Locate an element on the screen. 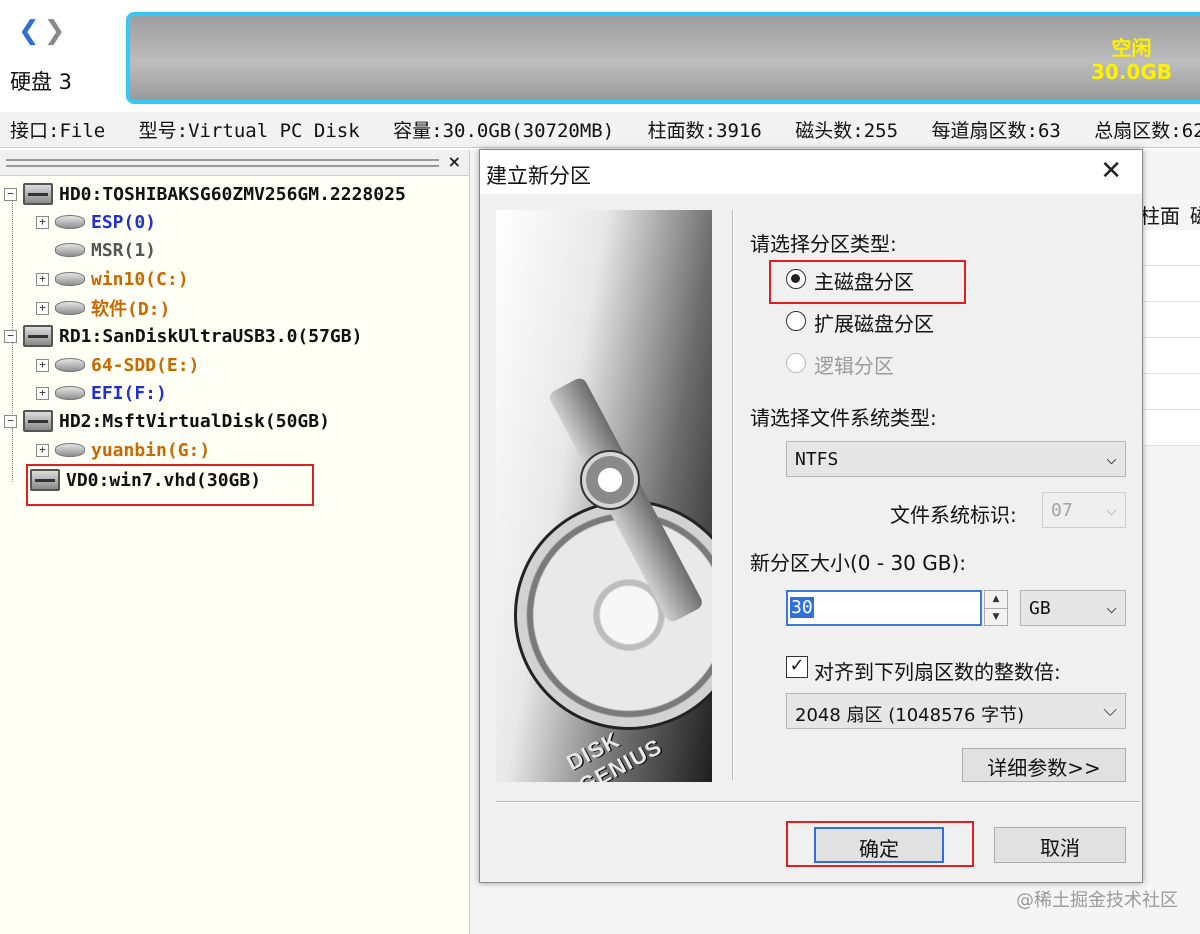  column-header-cylinder: 柱面 is located at coordinates (1160, 214).